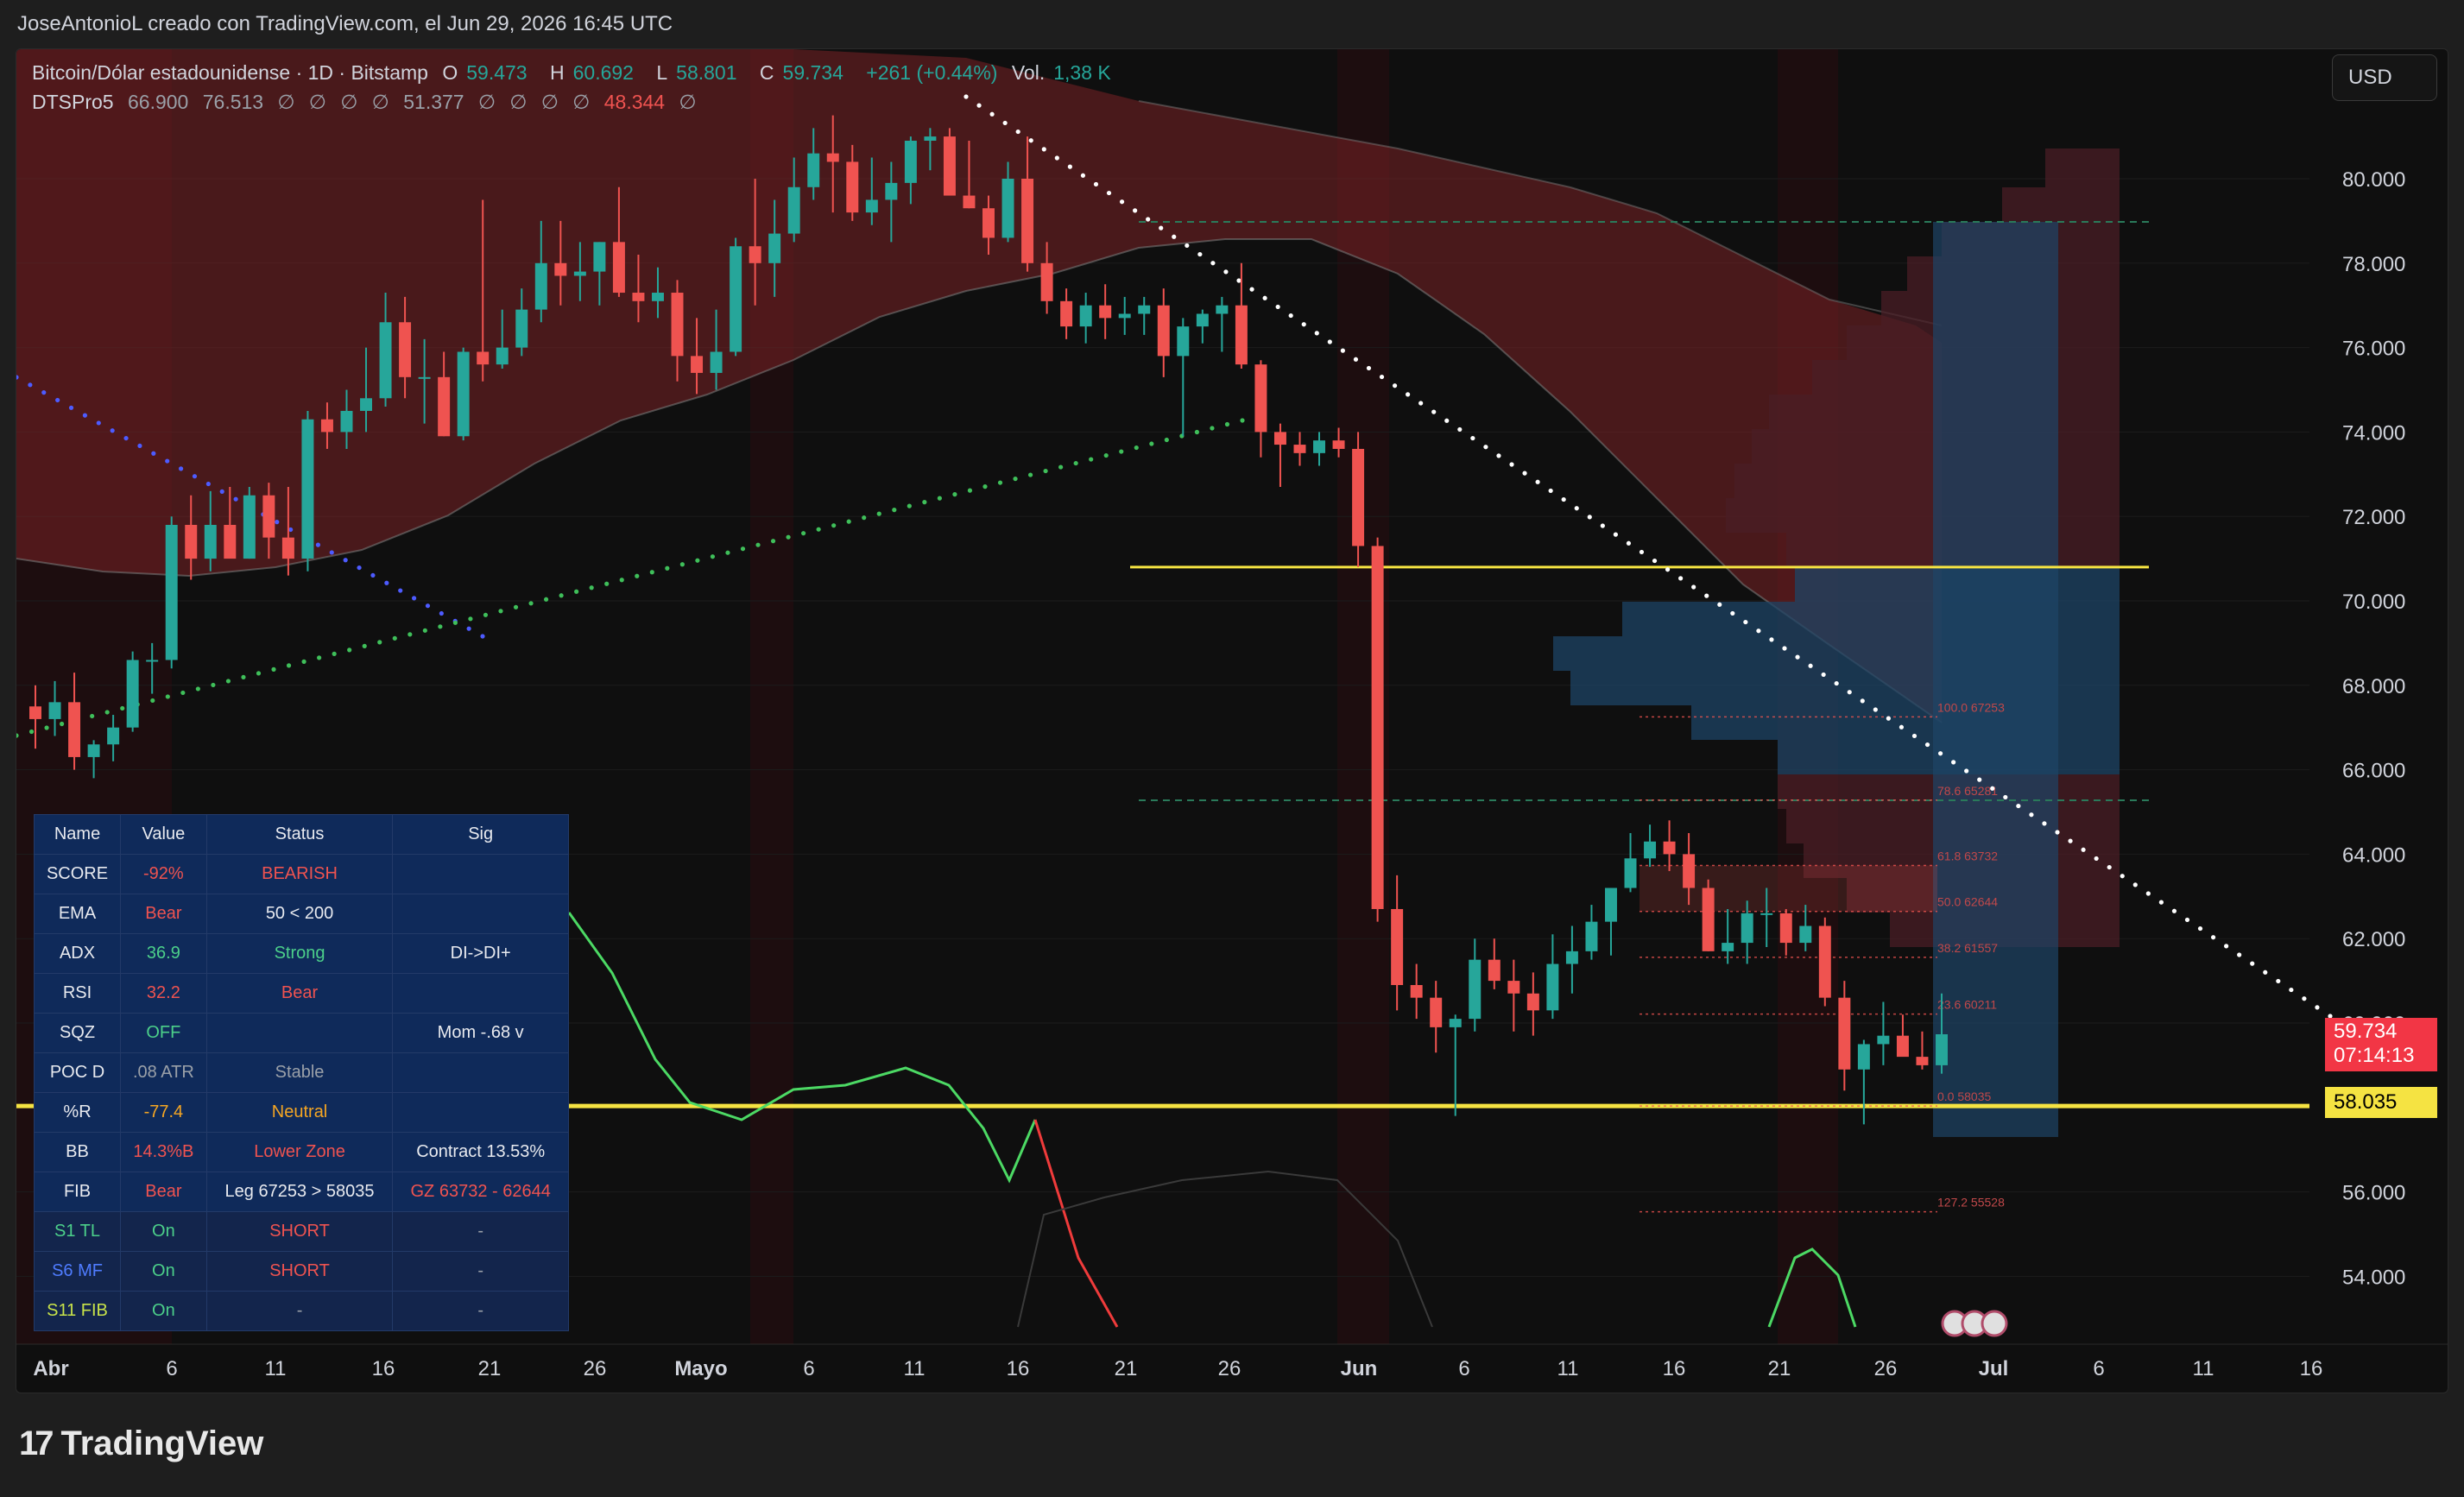 This screenshot has width=2464, height=1497. I want to click on x-axis-label: 11, so click(915, 1369).